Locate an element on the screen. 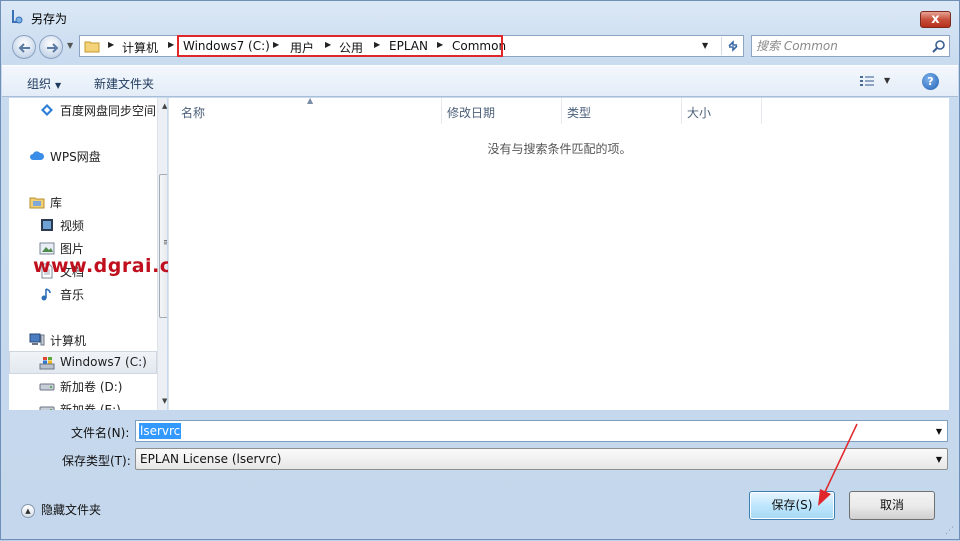 The width and height of the screenshot is (960, 541). search-box is located at coordinates (850, 46).